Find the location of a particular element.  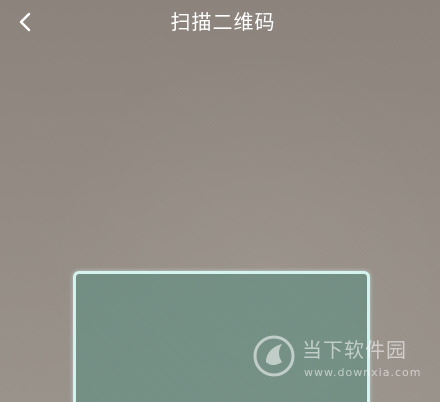

page-title: 扫描二维码 is located at coordinates (223, 22).